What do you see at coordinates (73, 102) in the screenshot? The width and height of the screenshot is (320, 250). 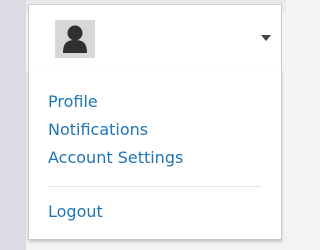 I see `profile-menu-item: Profile` at bounding box center [73, 102].